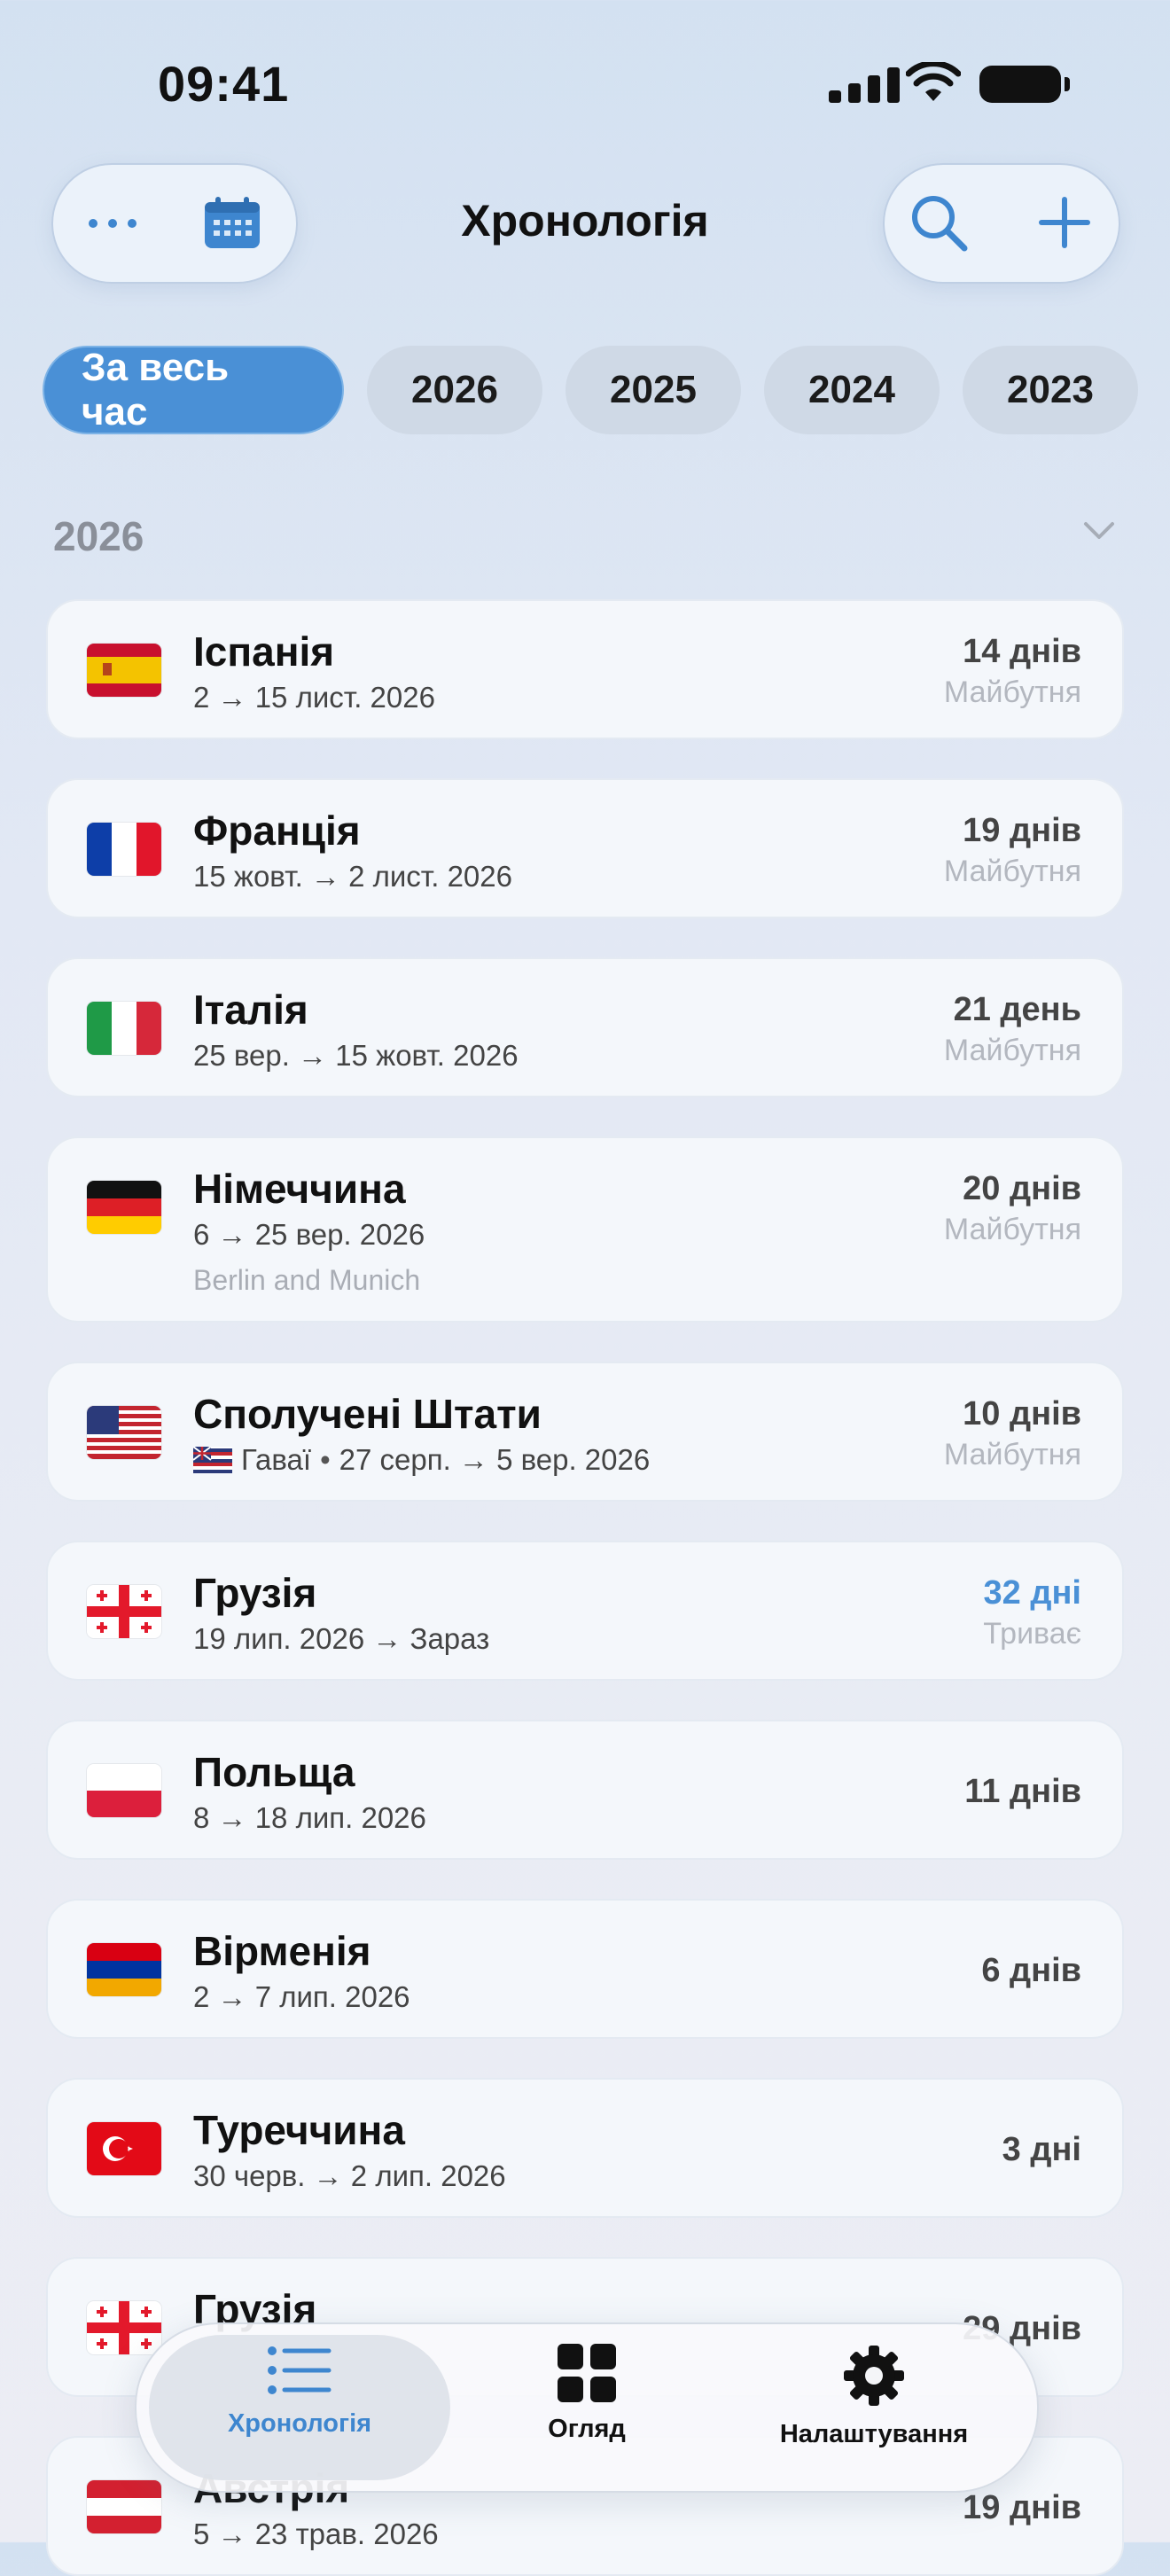 This screenshot has width=1170, height=2576. I want to click on usa-flag-icon, so click(124, 1432).